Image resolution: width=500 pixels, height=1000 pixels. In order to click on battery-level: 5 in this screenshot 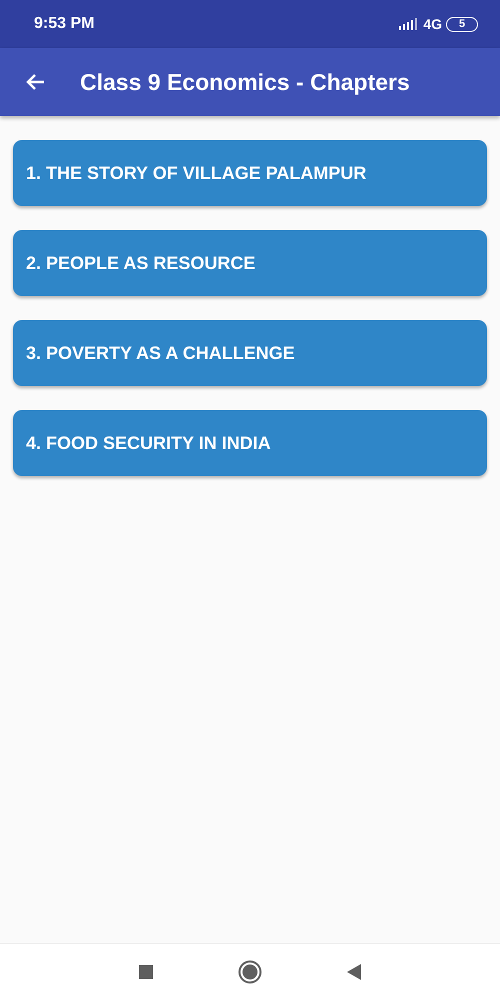, I will do `click(462, 24)`.